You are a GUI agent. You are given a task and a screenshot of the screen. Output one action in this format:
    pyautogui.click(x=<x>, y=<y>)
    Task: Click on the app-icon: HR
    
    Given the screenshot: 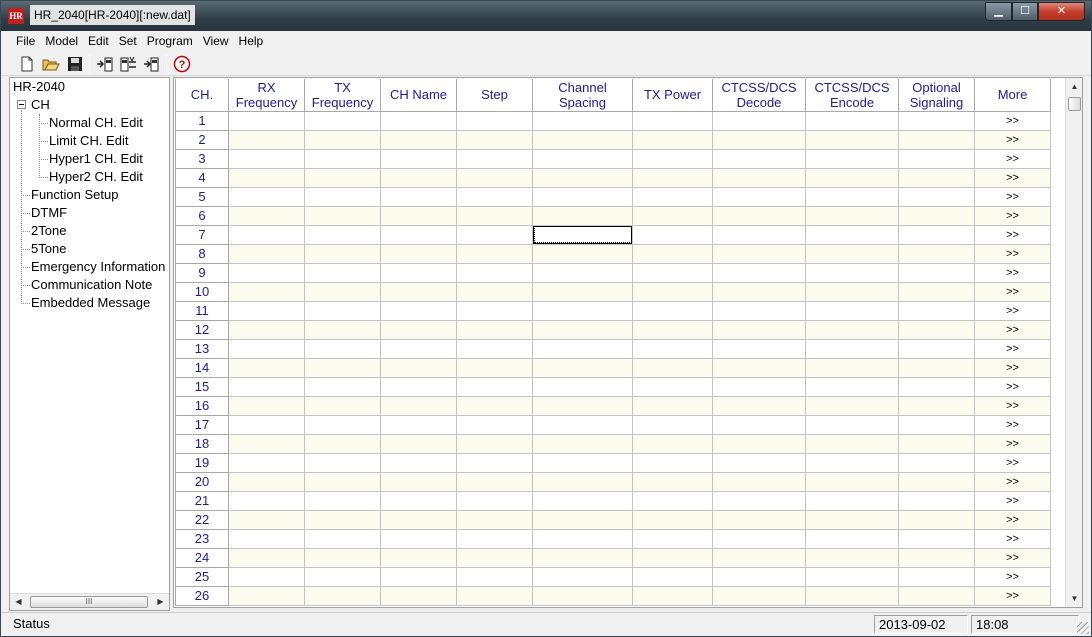 What is the action you would take?
    pyautogui.click(x=16, y=16)
    